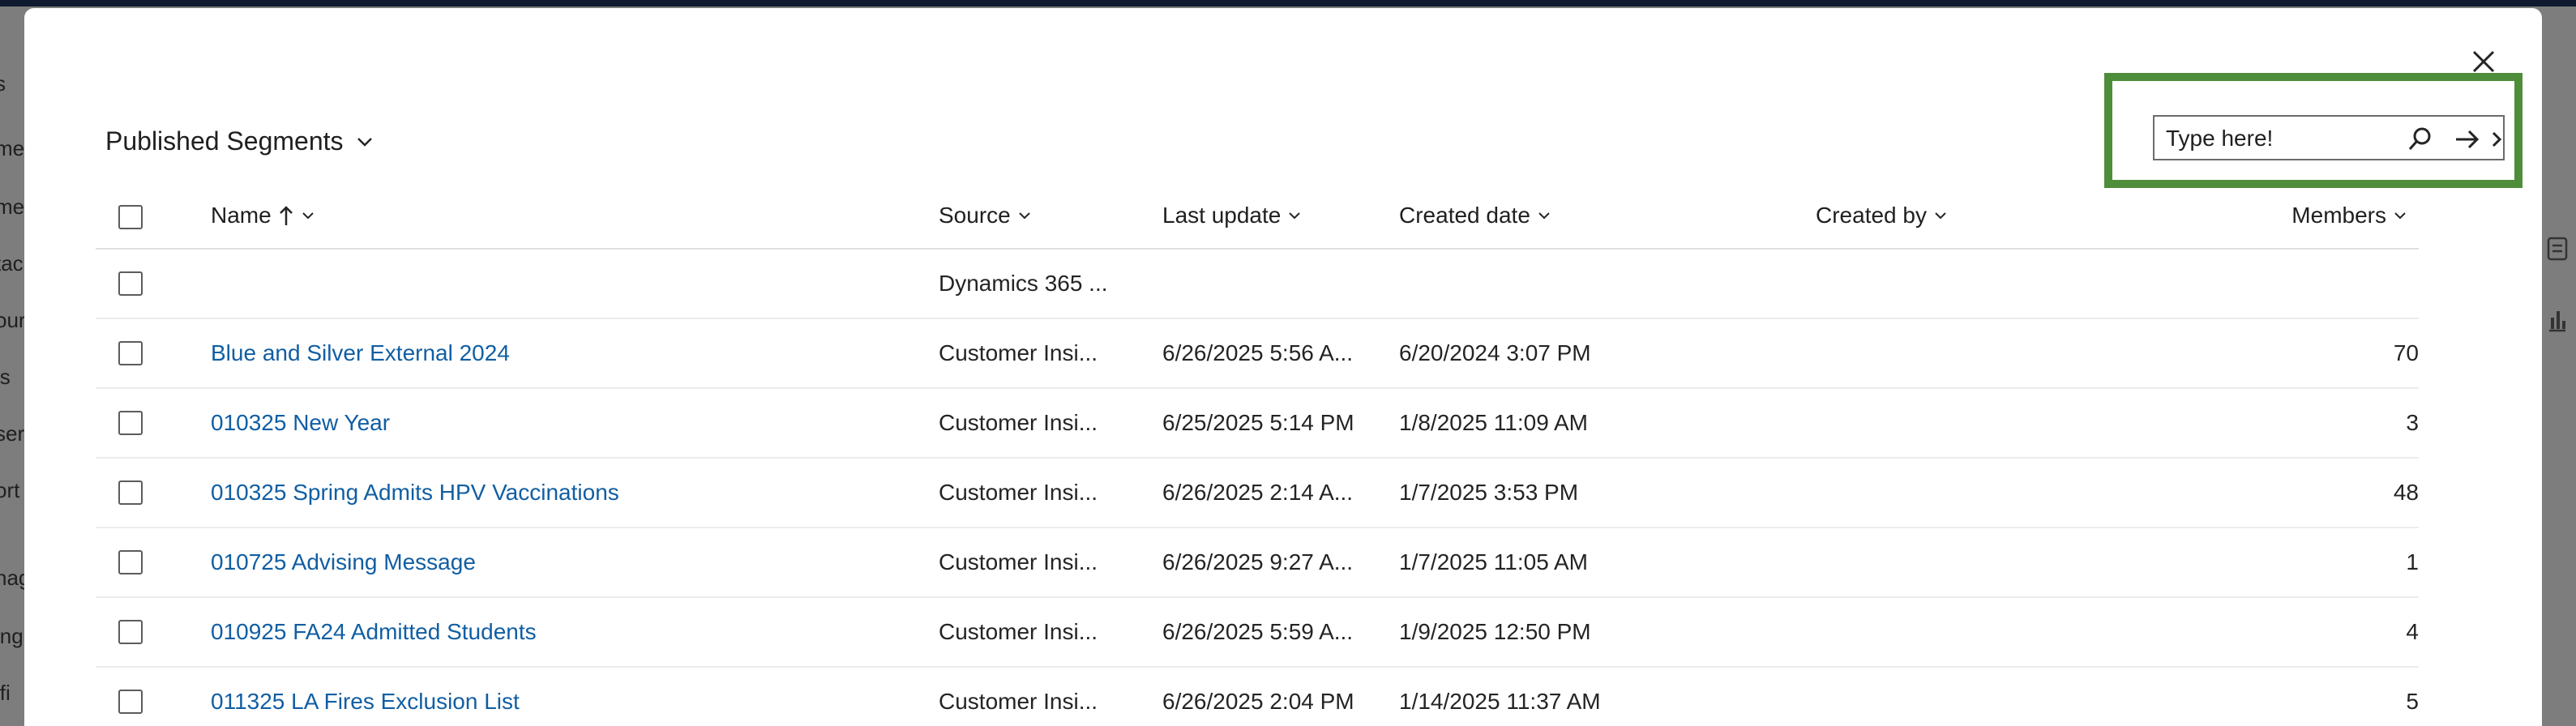 The height and width of the screenshot is (726, 2576). Describe the element at coordinates (2406, 352) in the screenshot. I see `members-cell: 70` at that location.